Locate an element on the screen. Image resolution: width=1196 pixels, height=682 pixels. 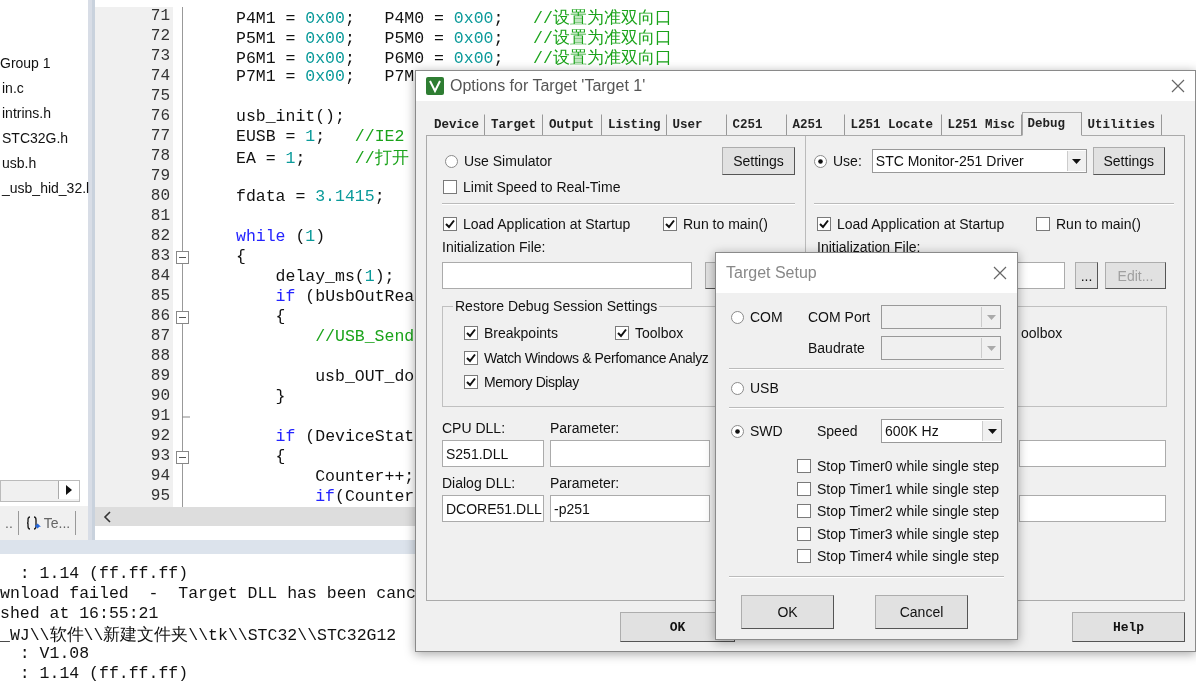
field-label: COM Port is located at coordinates (839, 317).